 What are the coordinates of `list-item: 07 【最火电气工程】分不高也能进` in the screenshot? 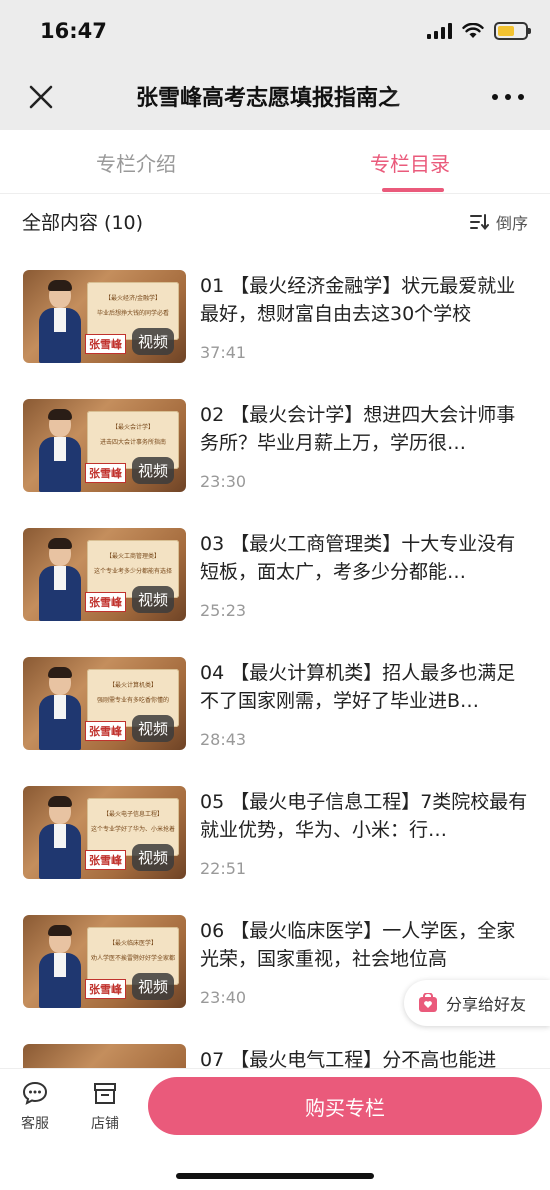 It's located at (275, 1056).